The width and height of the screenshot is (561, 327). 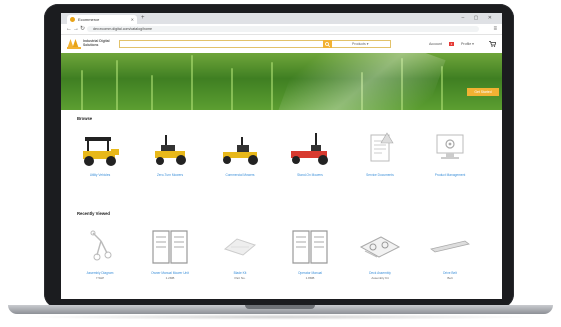 What do you see at coordinates (380, 273) in the screenshot?
I see `recent-card-label: Deck Assembly` at bounding box center [380, 273].